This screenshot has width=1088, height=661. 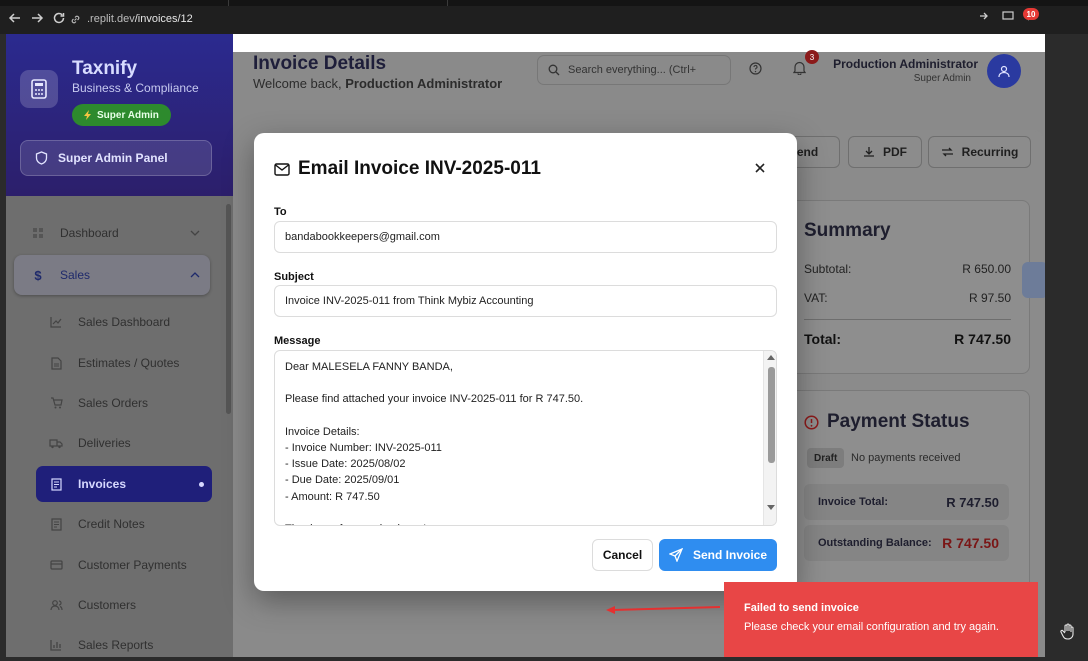 I want to click on sidebar-item-sales: $ Sales, so click(x=112, y=275).